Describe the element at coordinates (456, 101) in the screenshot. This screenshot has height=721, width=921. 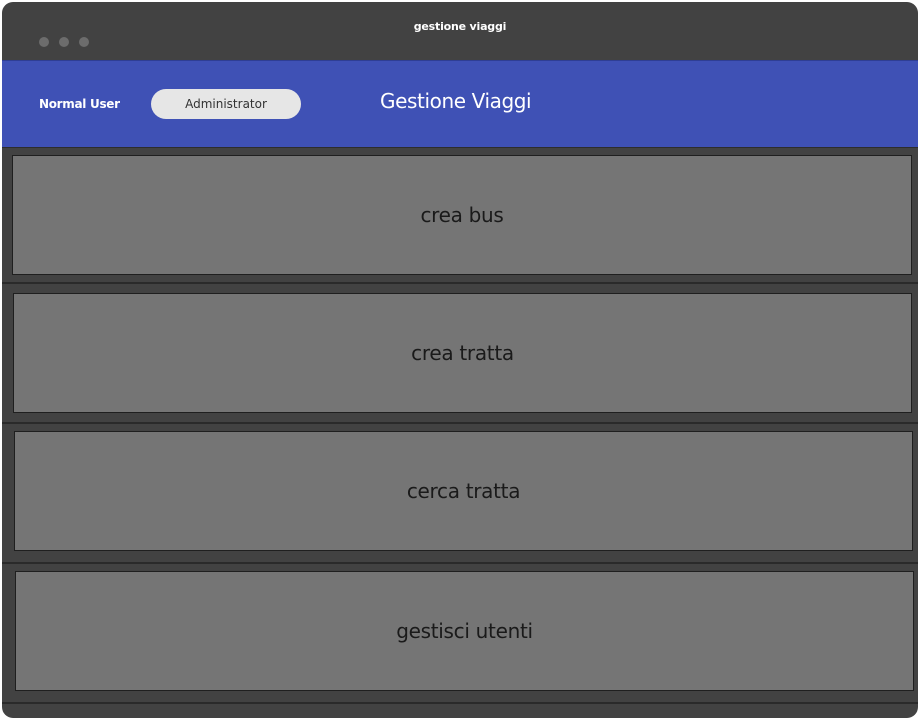
I see `page-title: Gestione Viaggi` at that location.